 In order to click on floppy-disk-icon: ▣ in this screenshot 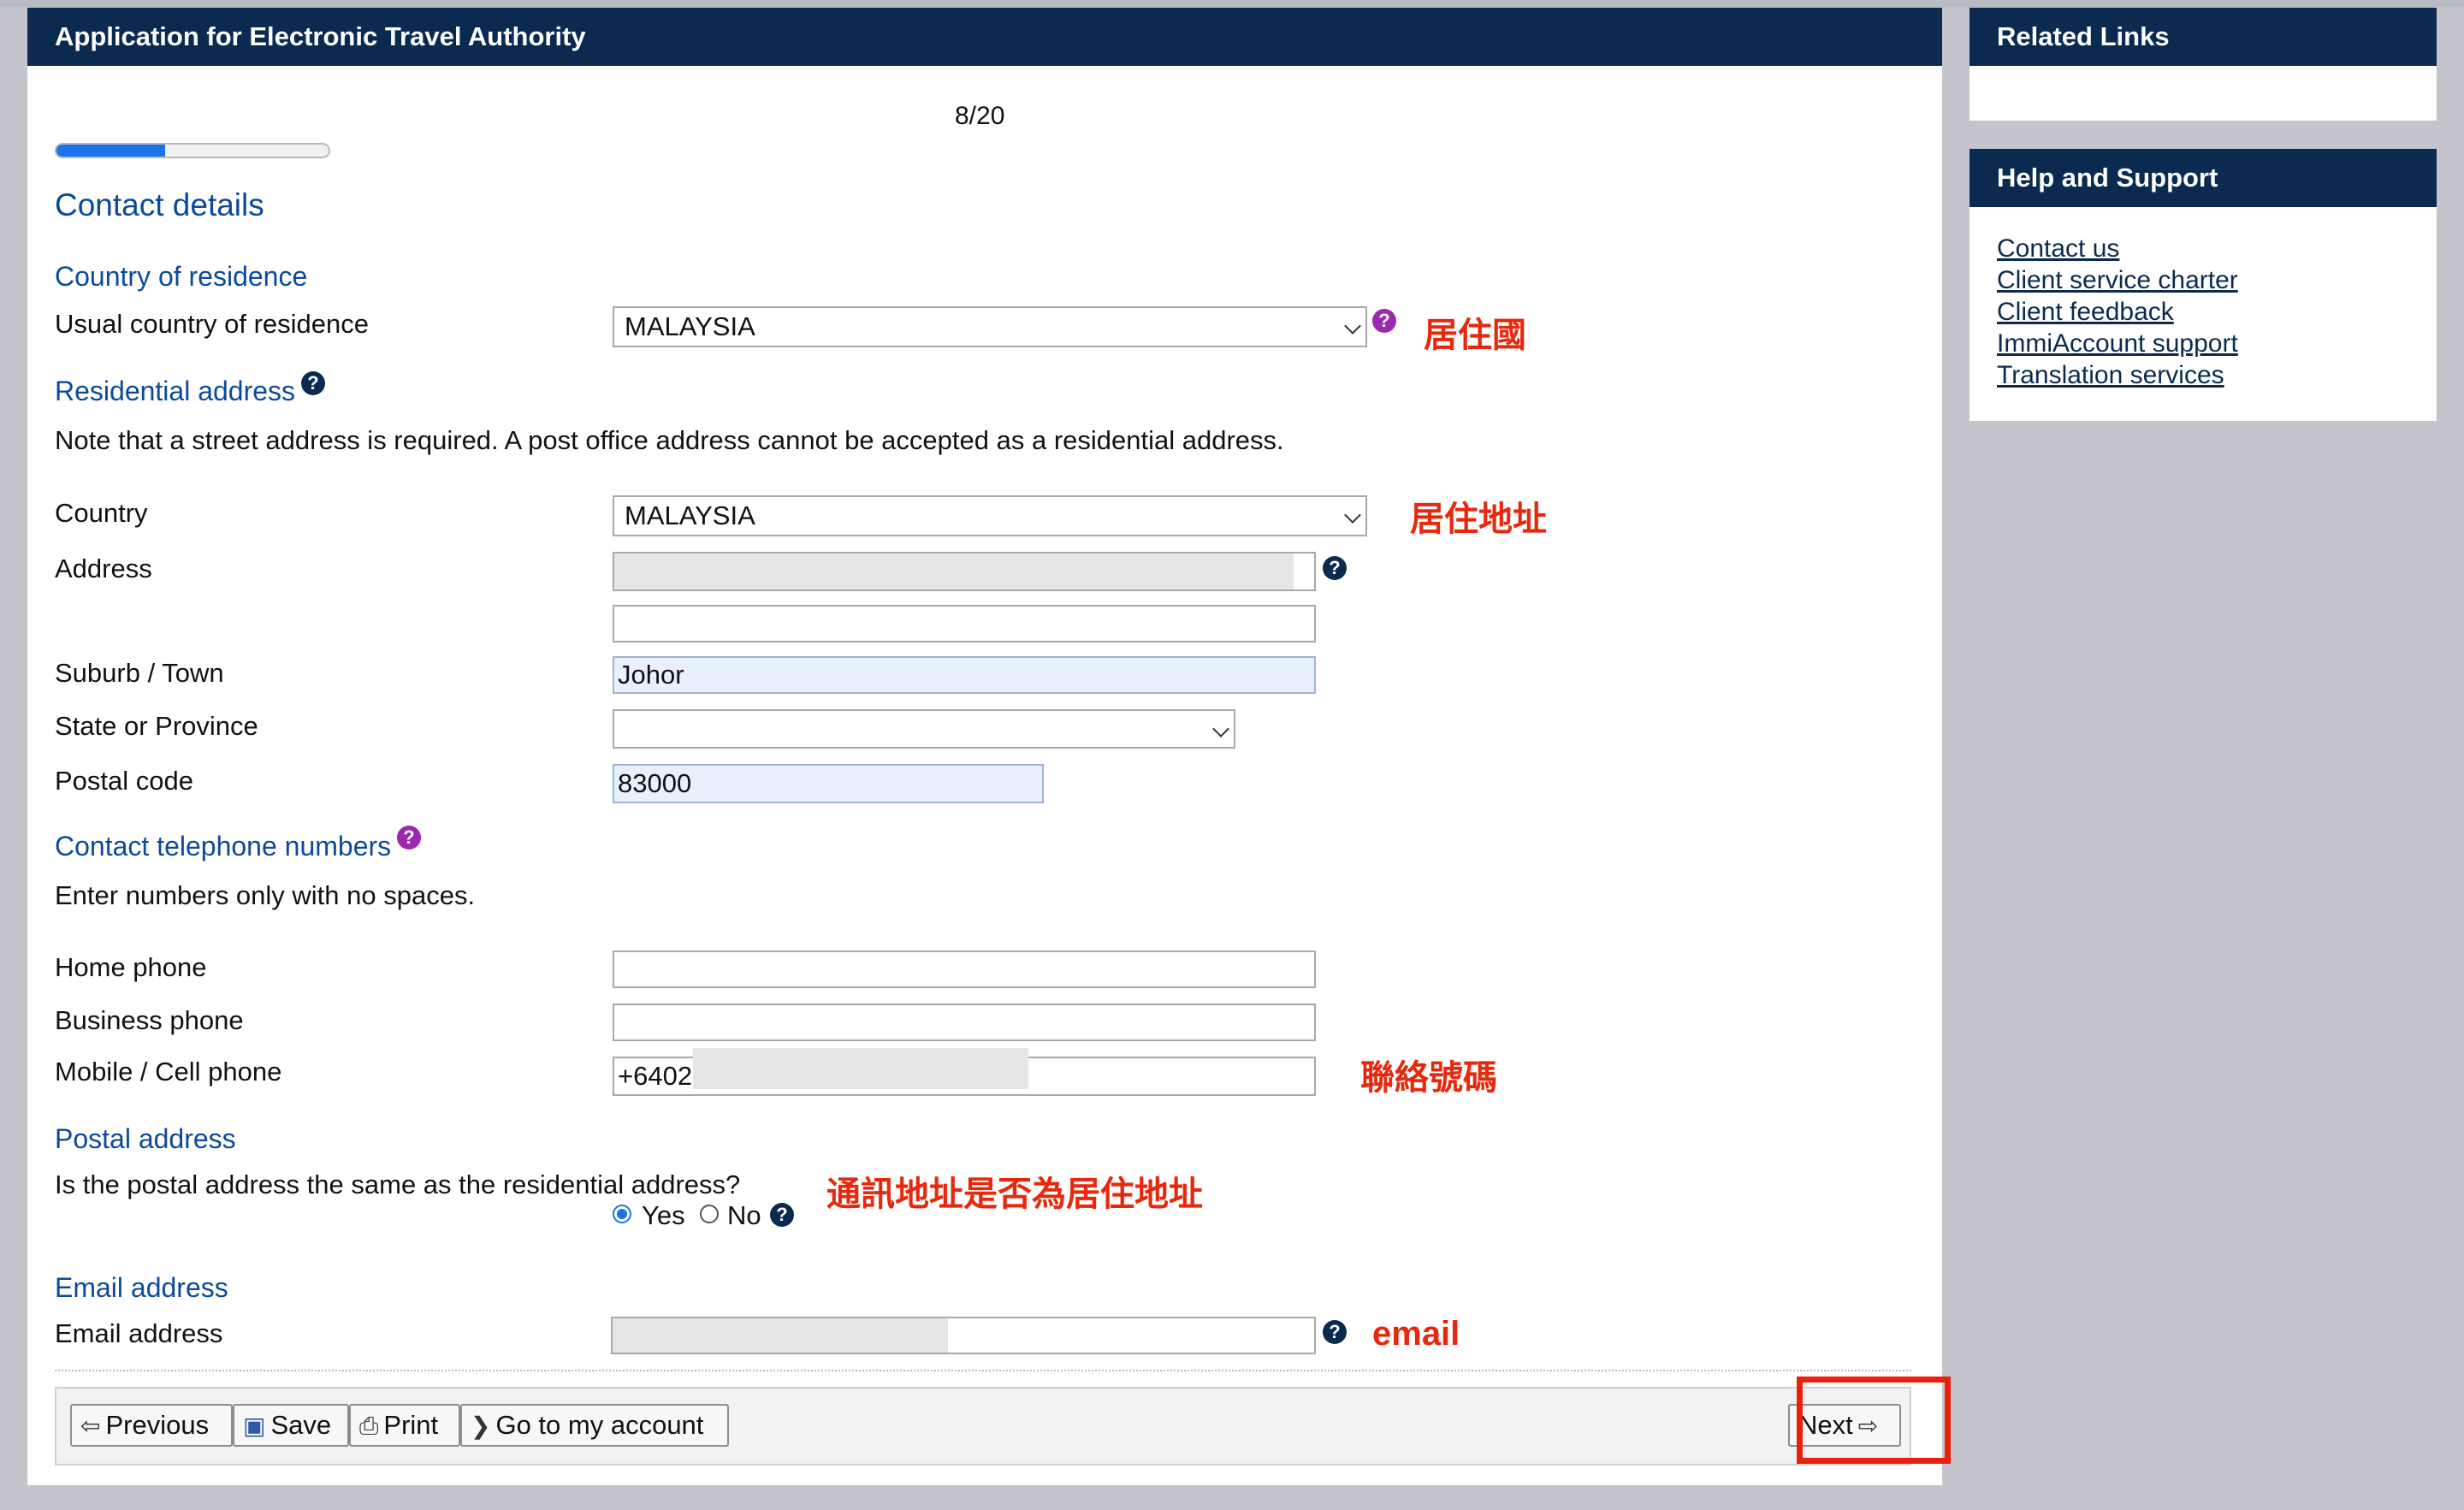, I will do `click(254, 1425)`.